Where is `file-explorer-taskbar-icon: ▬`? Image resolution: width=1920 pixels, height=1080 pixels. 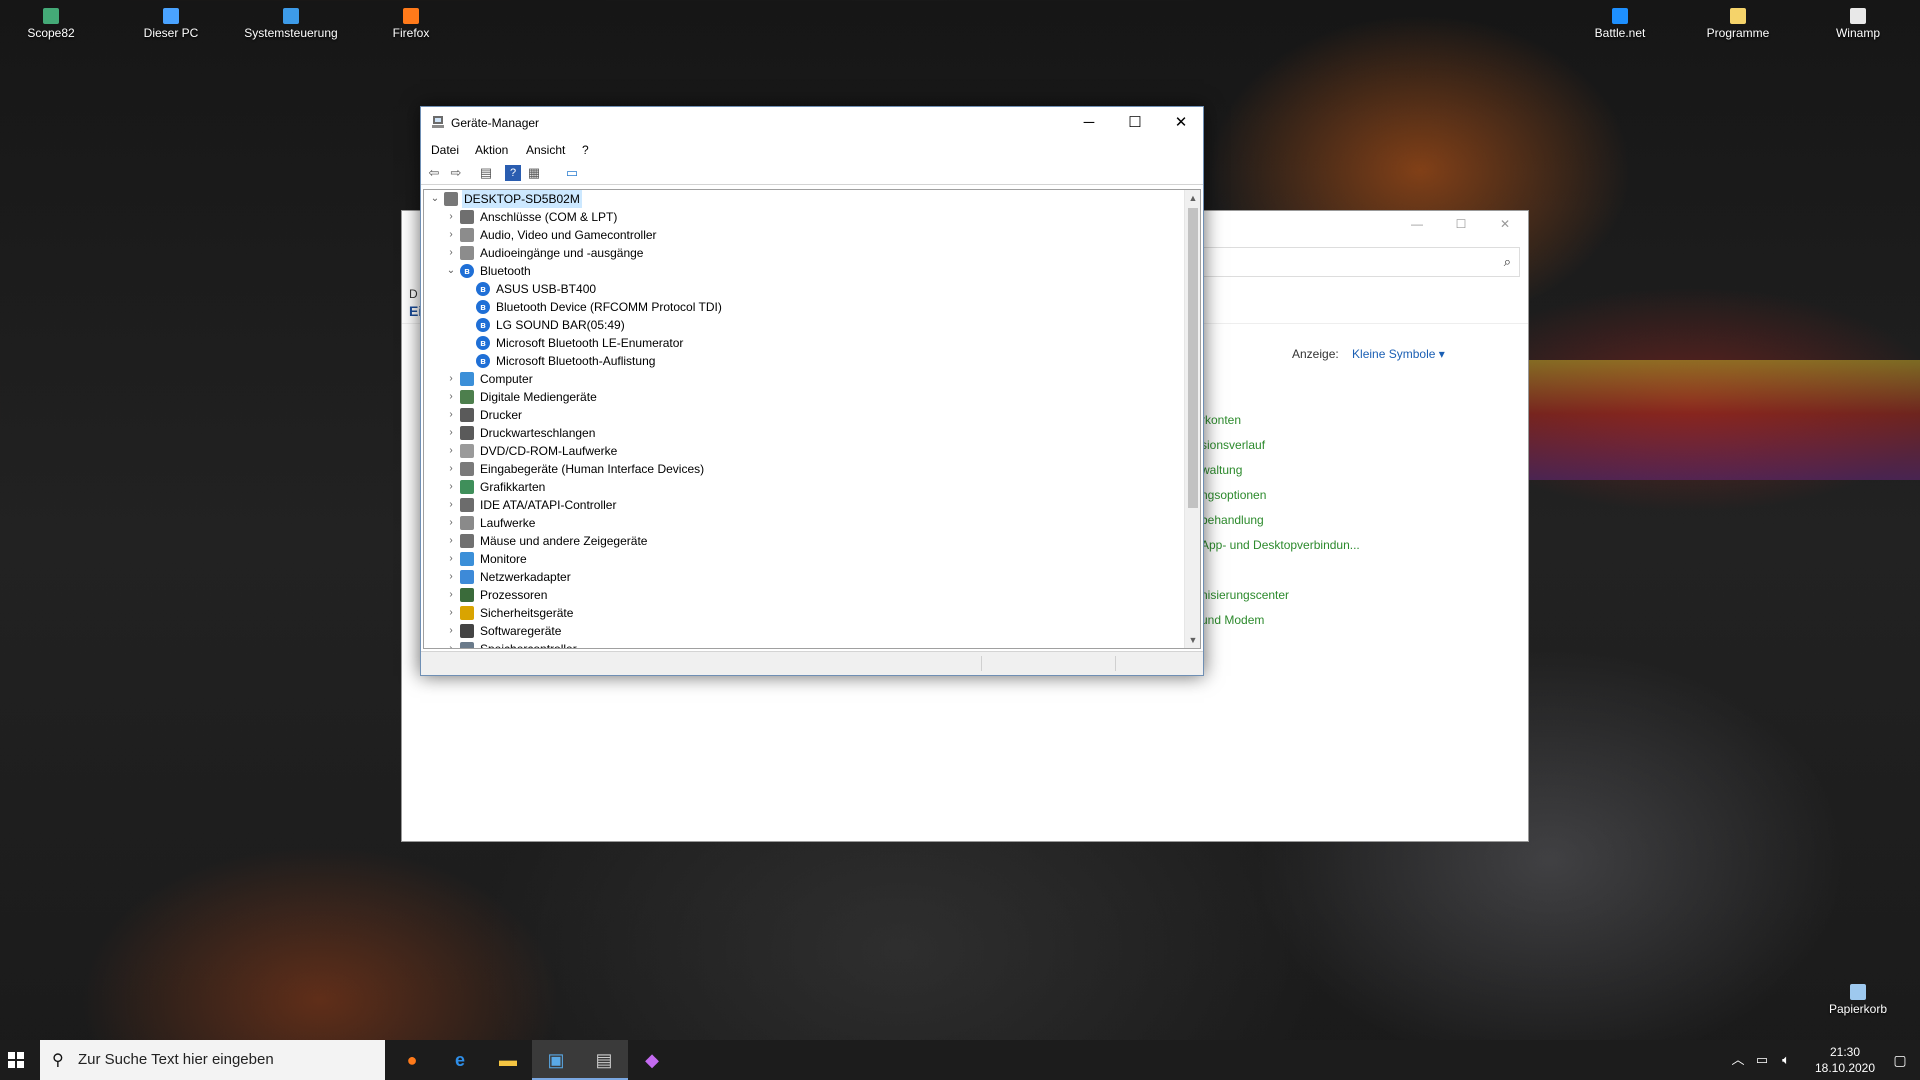
file-explorer-taskbar-icon: ▬ is located at coordinates (508, 1060).